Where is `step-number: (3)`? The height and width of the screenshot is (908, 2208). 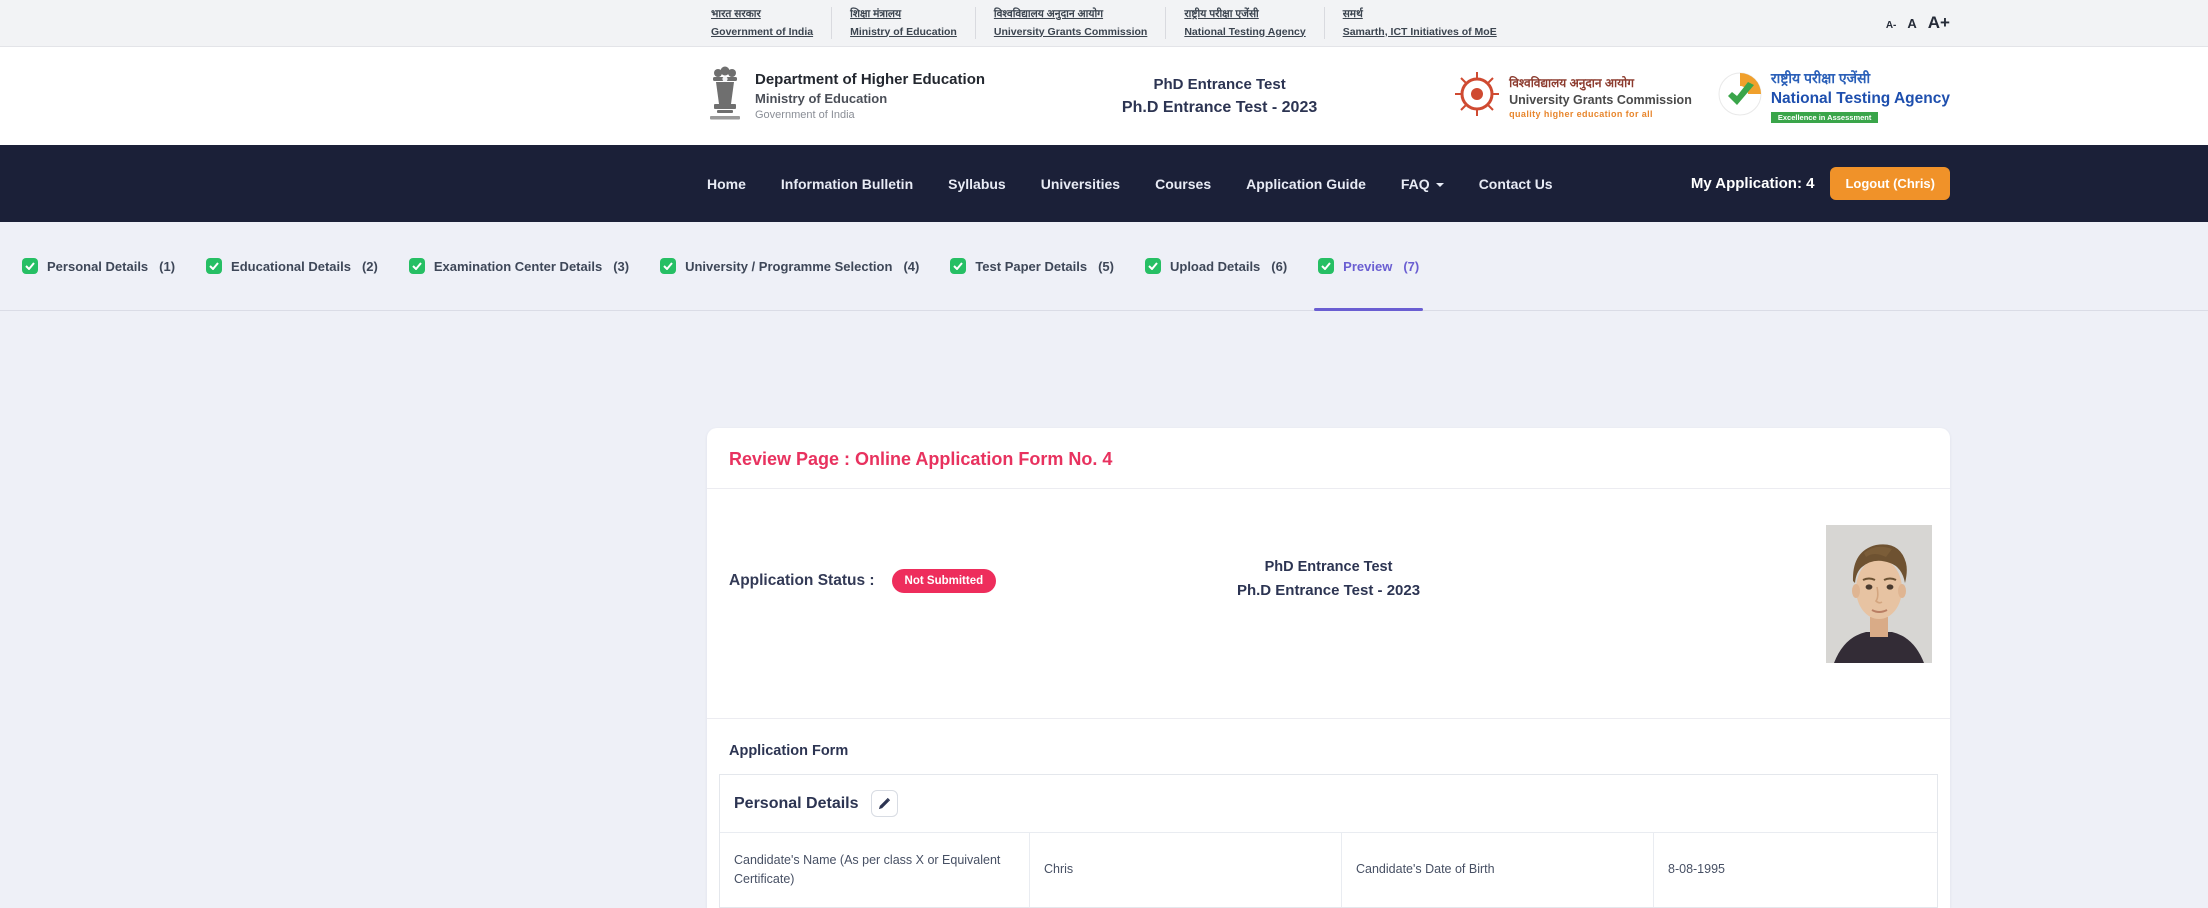 step-number: (3) is located at coordinates (621, 266).